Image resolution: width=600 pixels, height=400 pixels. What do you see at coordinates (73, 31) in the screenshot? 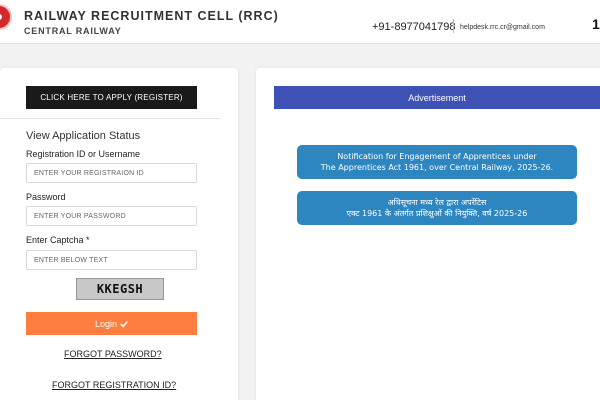
I see `org-subtitle: CENTRAL RAILWAY` at bounding box center [73, 31].